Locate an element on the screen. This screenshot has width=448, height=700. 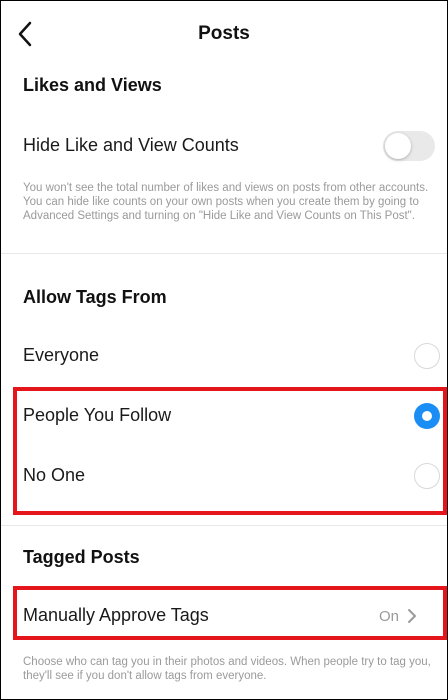
manually-approve-label: Manually Approve Tags is located at coordinates (116, 615).